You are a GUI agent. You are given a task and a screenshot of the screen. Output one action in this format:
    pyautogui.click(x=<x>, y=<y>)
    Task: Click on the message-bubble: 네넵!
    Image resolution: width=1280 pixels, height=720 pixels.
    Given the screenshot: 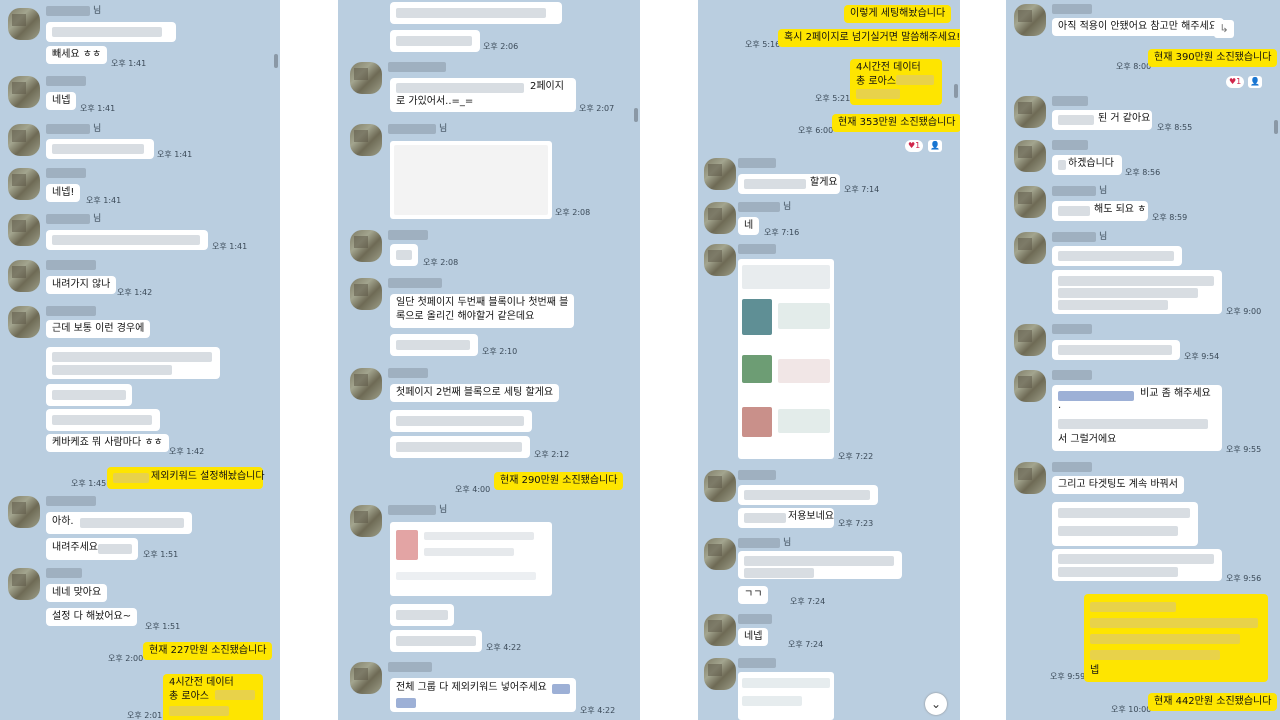 What is the action you would take?
    pyautogui.click(x=63, y=193)
    